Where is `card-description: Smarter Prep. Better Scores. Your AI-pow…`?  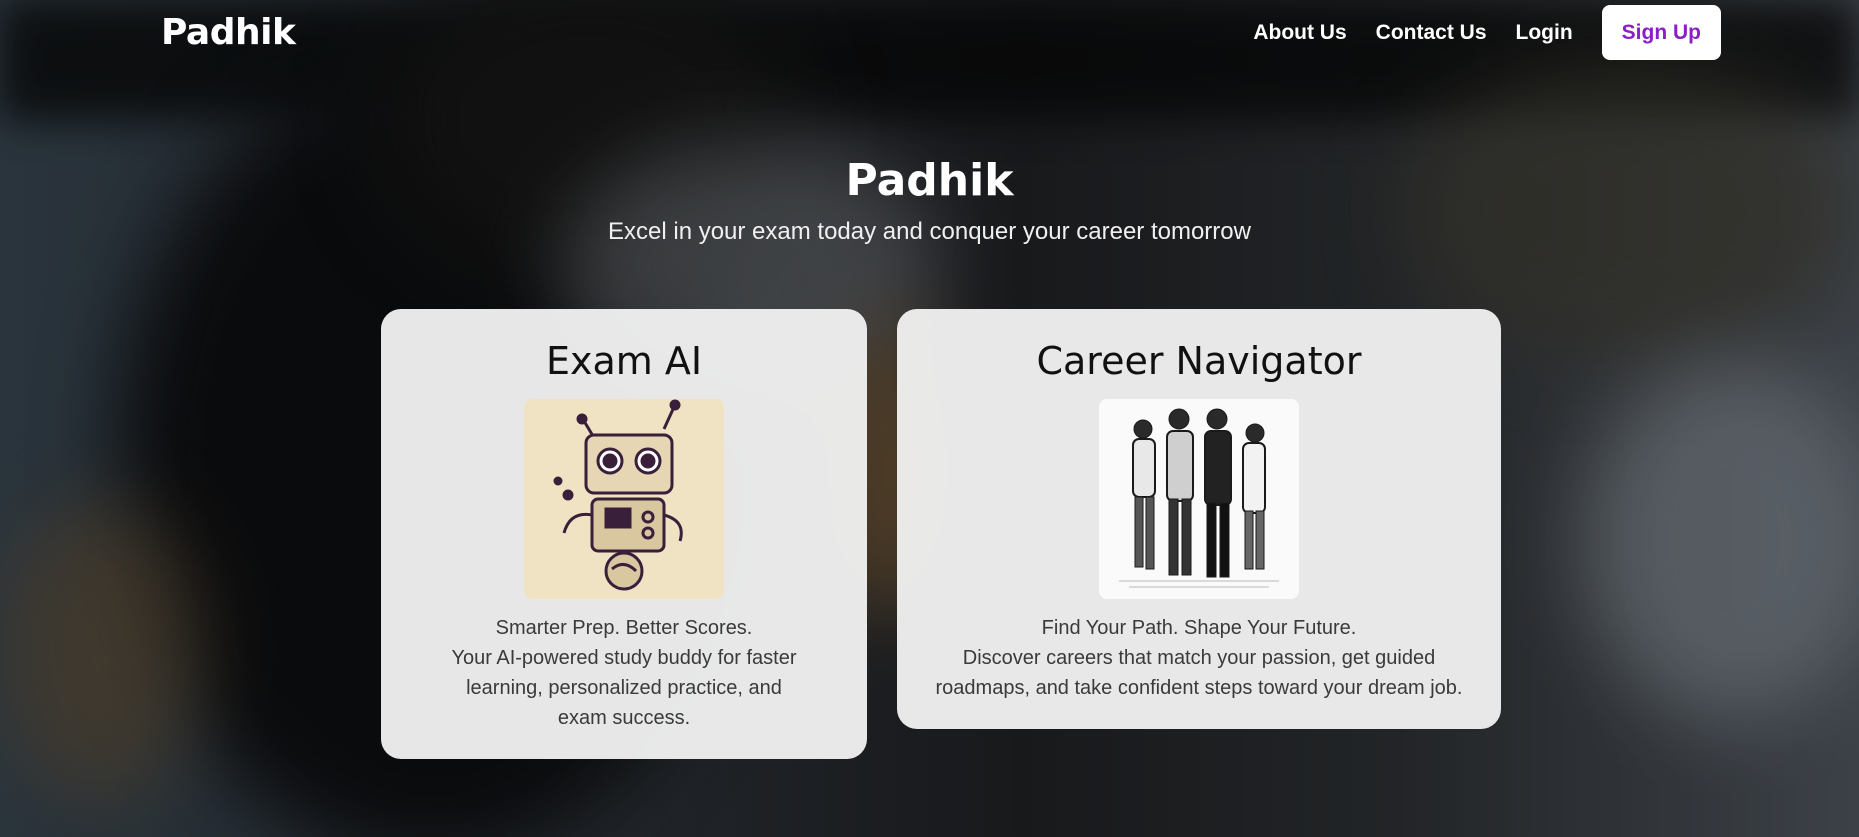 card-description: Smarter Prep. Better Scores. Your AI-pow… is located at coordinates (624, 673).